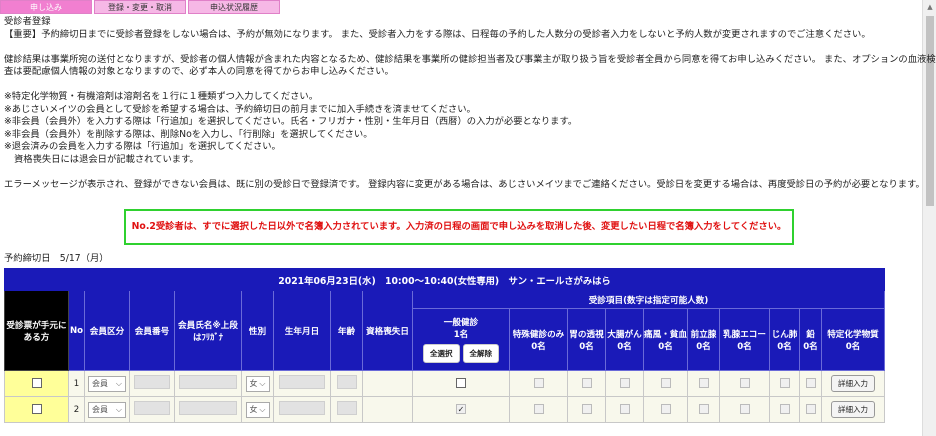 The width and height of the screenshot is (936, 436). What do you see at coordinates (208, 330) in the screenshot?
I see `col-member-name: 会員氏名※上段はﾌﾘｶﾞﾅ` at bounding box center [208, 330].